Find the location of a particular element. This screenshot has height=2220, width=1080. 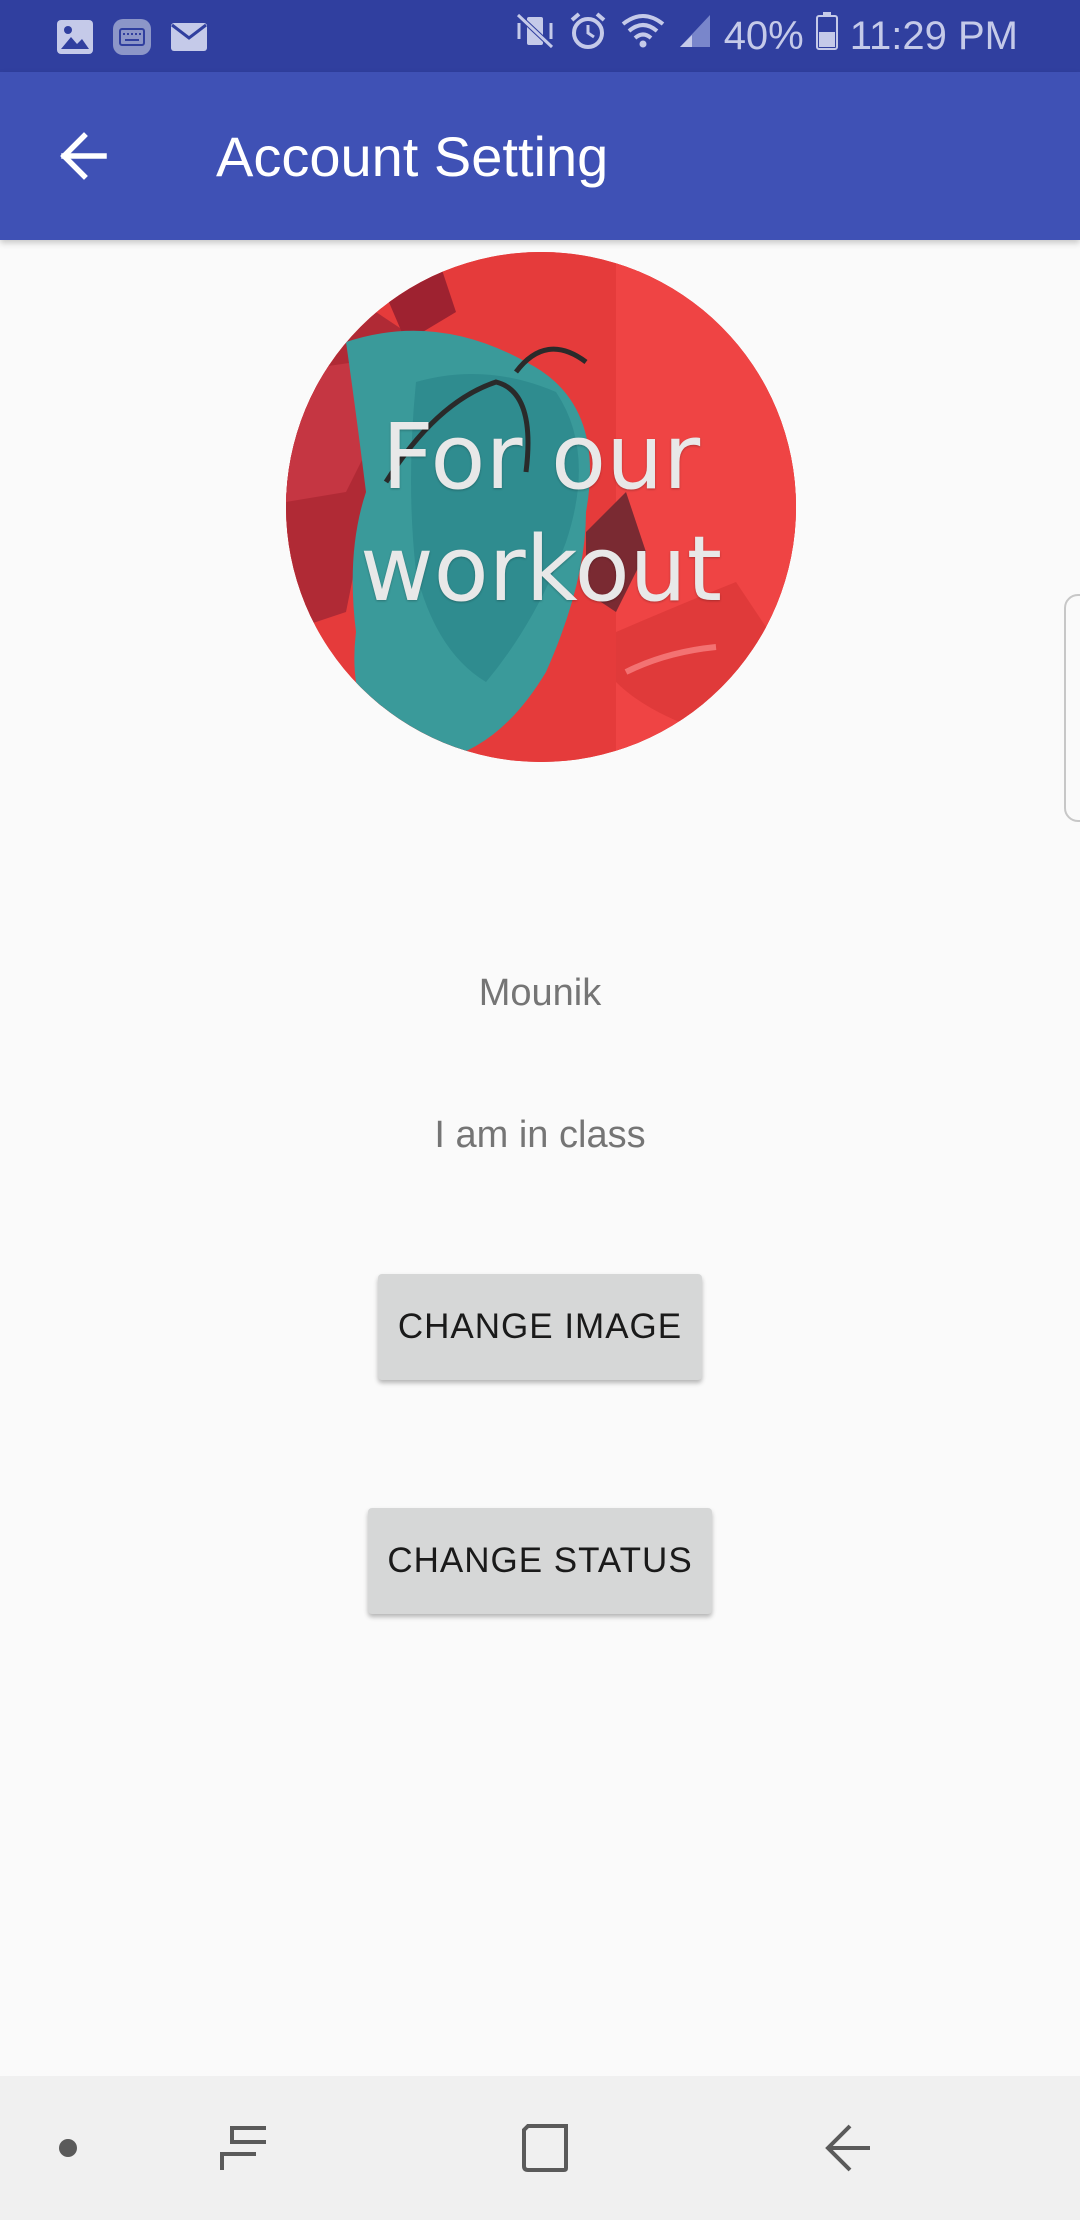

user-status: I am in class is located at coordinates (540, 1135).